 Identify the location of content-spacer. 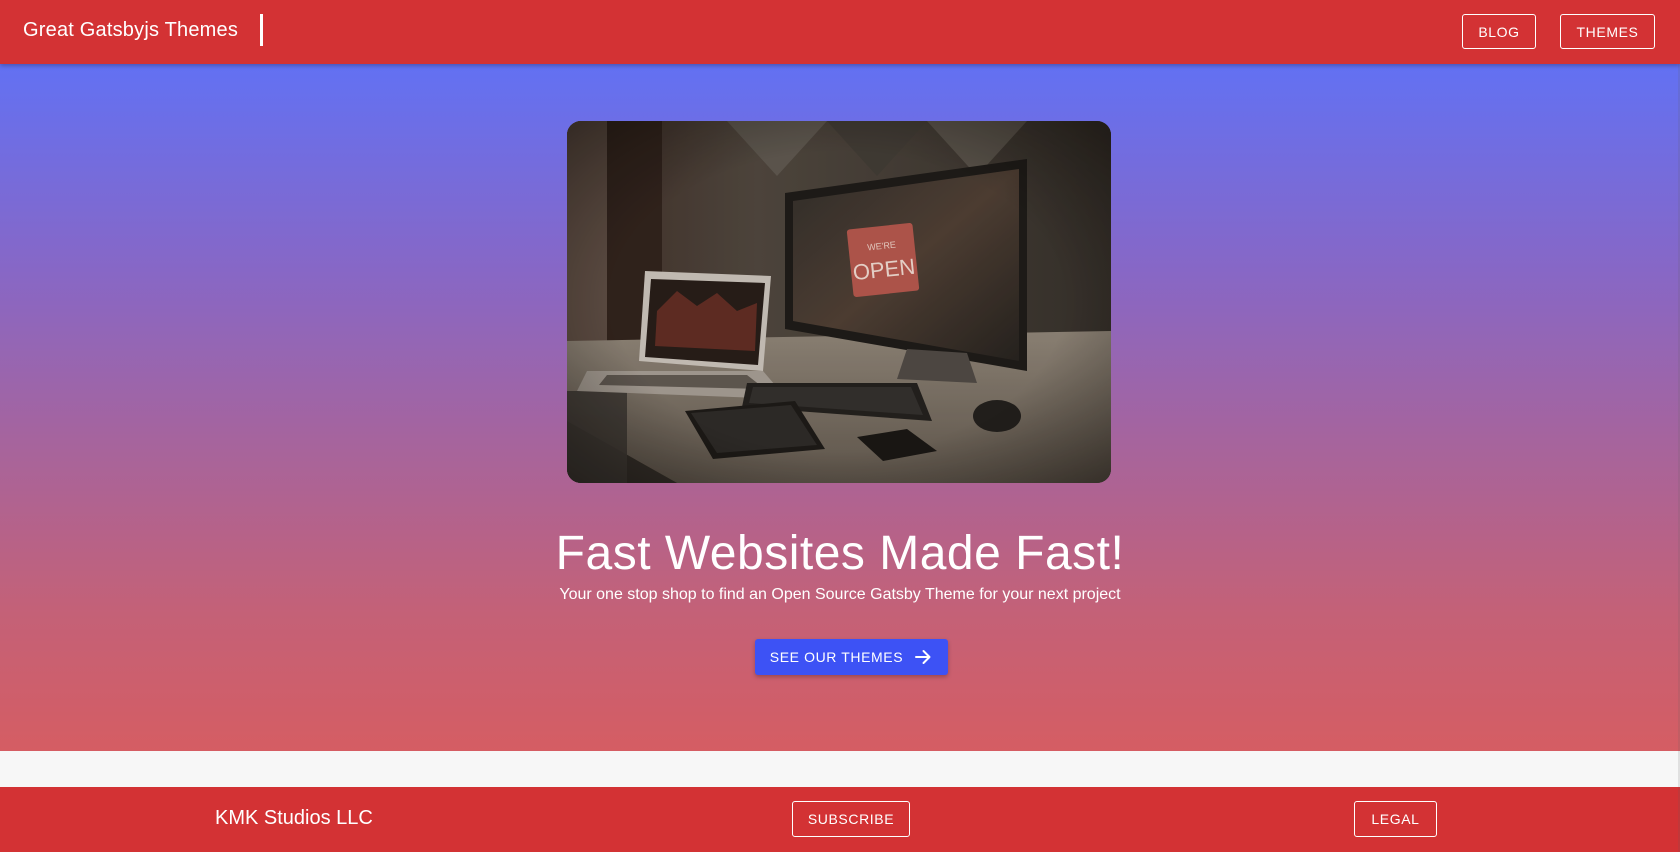
(840, 769).